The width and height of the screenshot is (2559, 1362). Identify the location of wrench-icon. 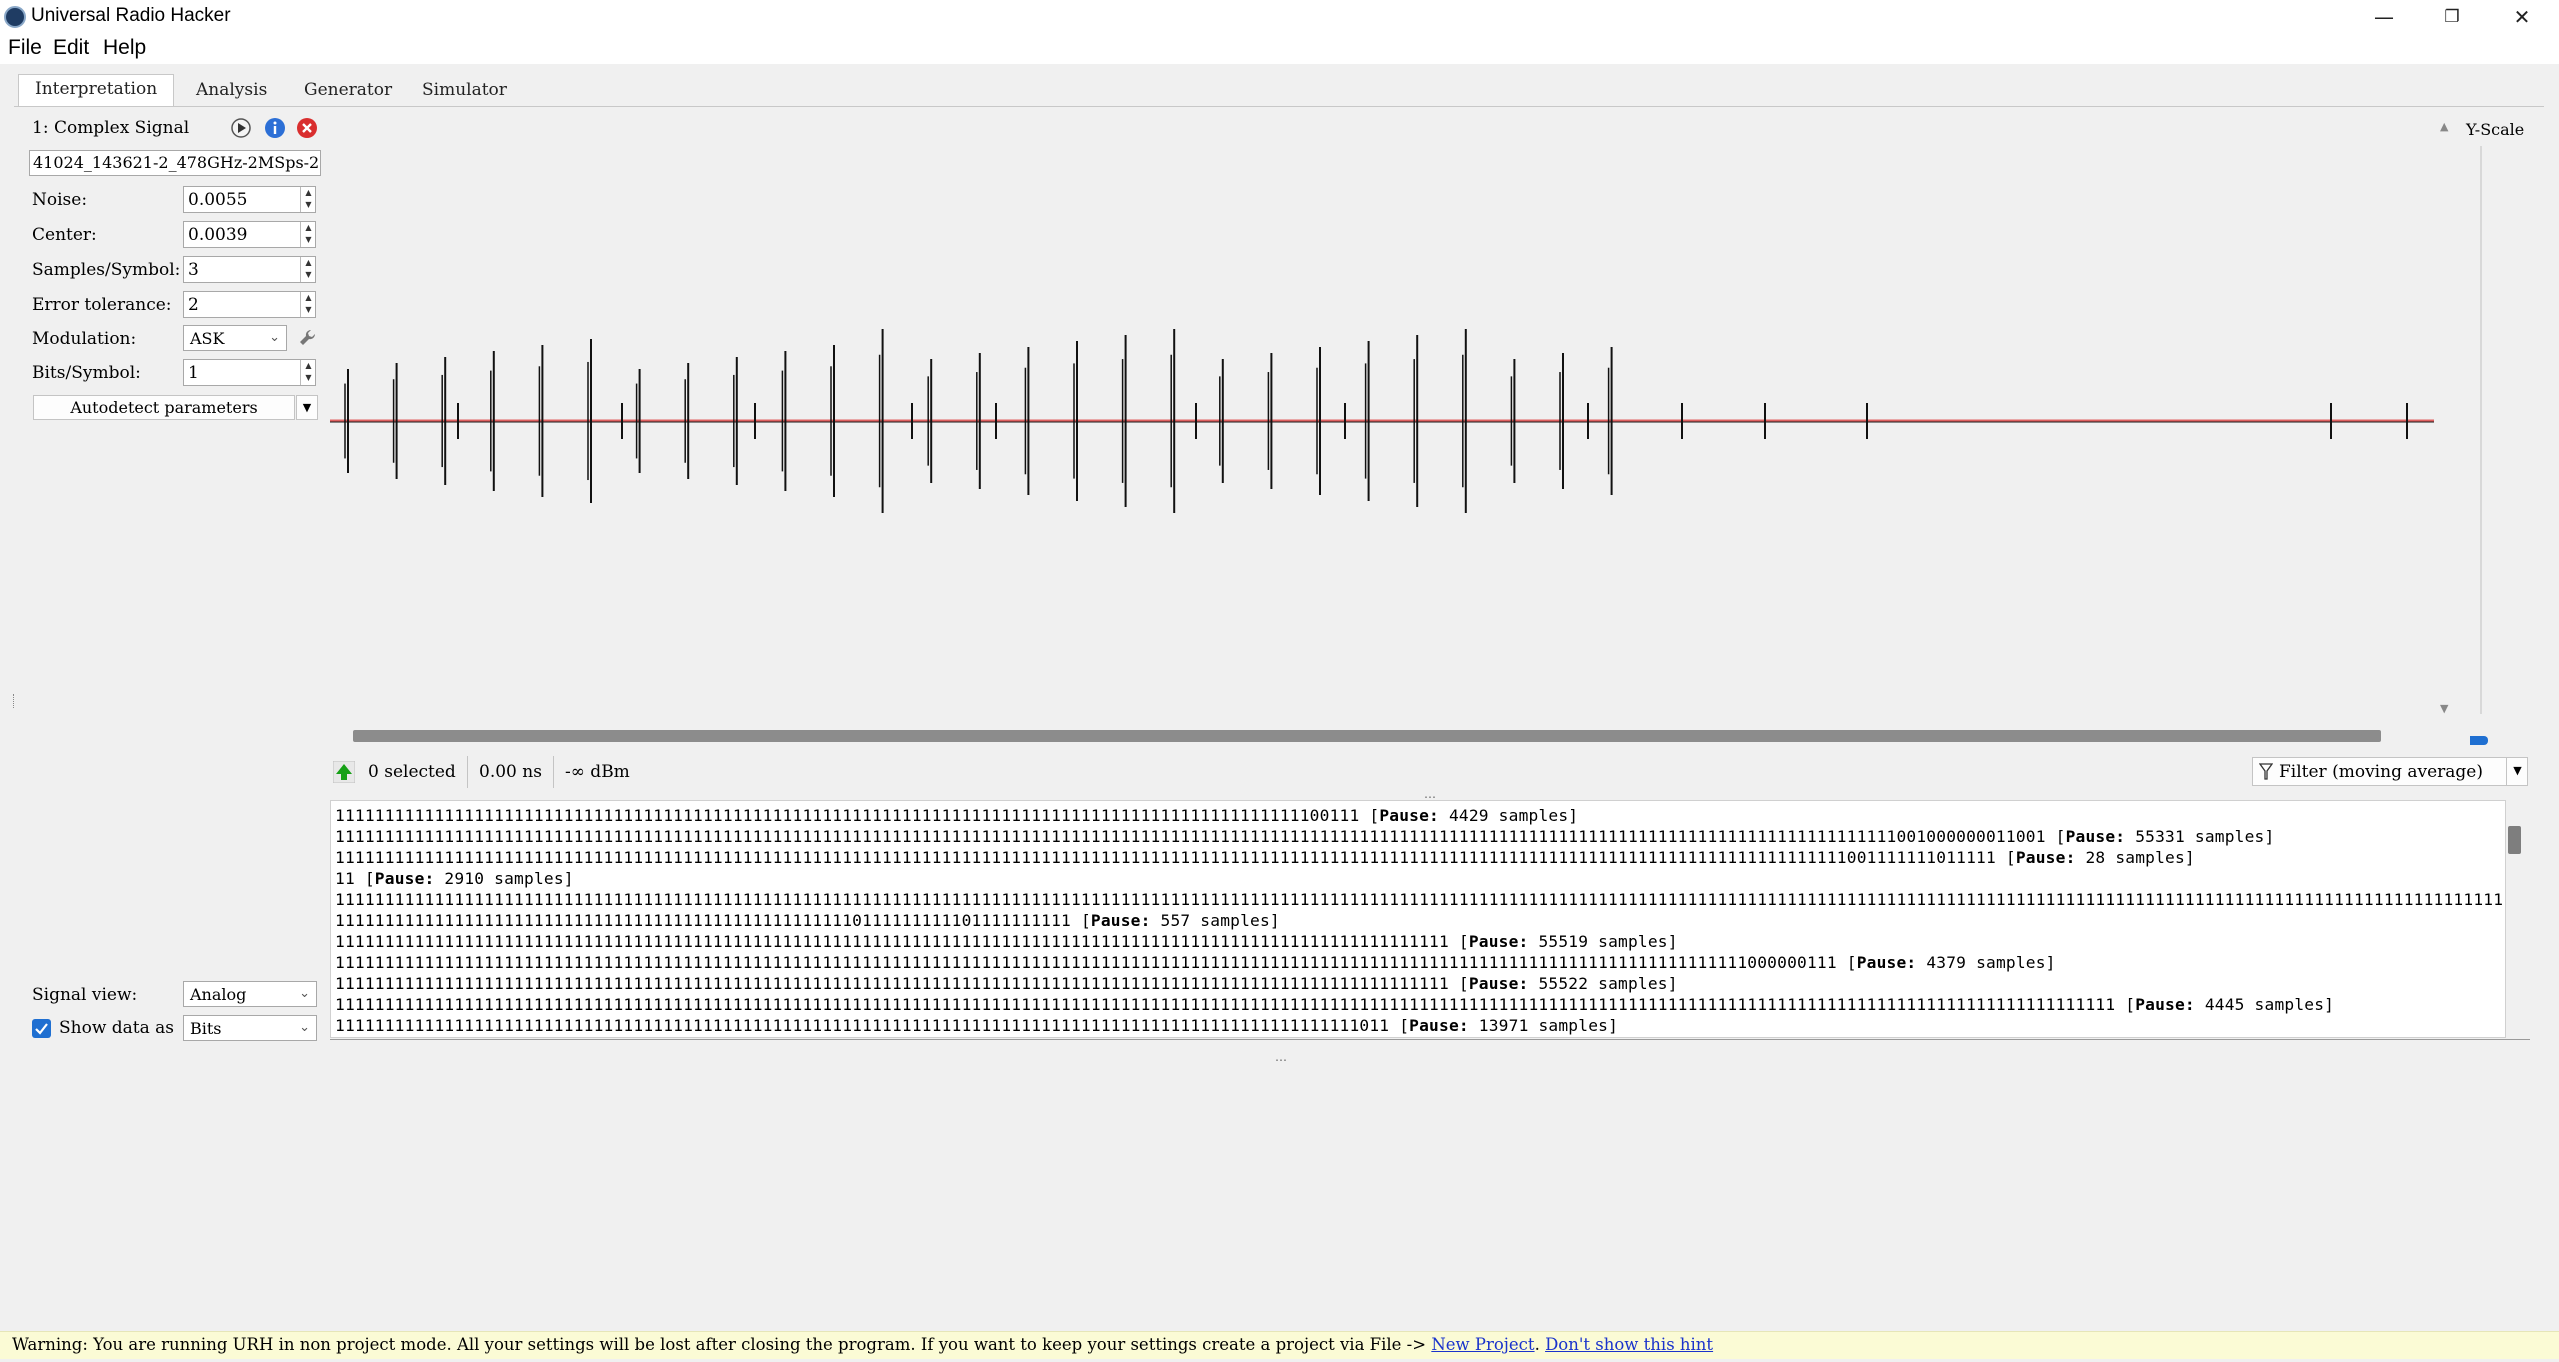
(307, 338).